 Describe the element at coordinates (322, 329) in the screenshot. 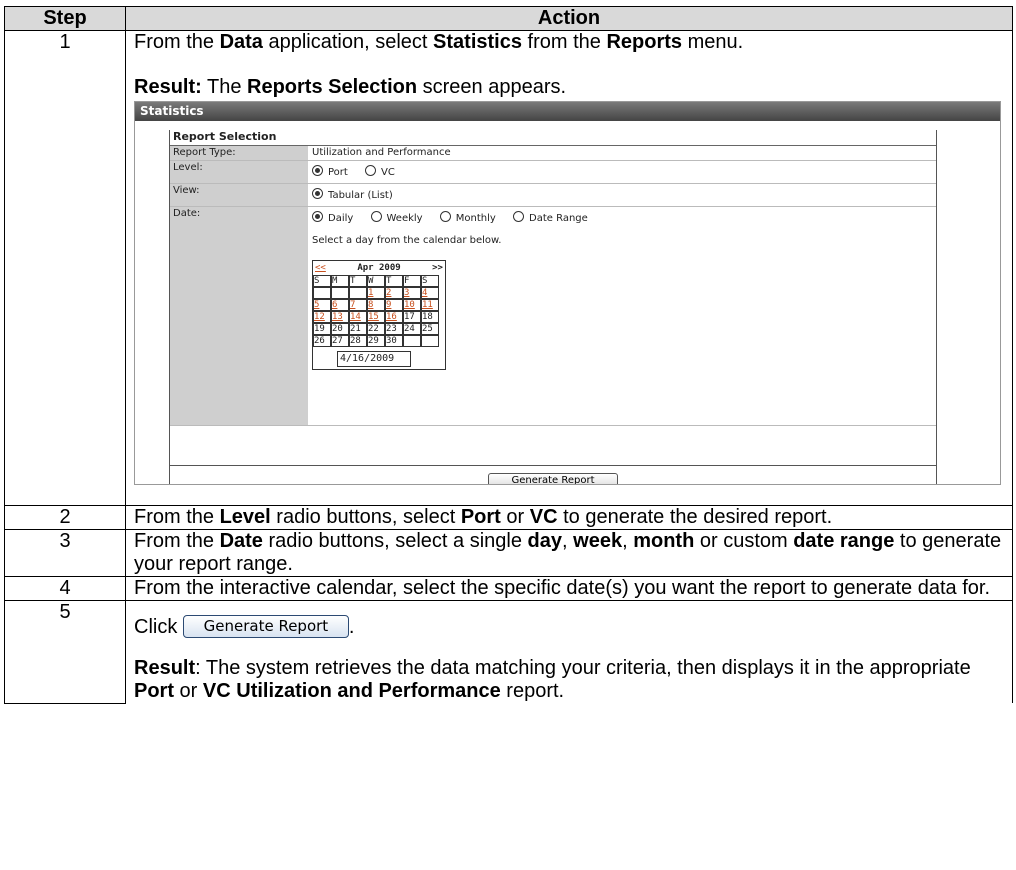

I see `calendar-day: 19` at that location.